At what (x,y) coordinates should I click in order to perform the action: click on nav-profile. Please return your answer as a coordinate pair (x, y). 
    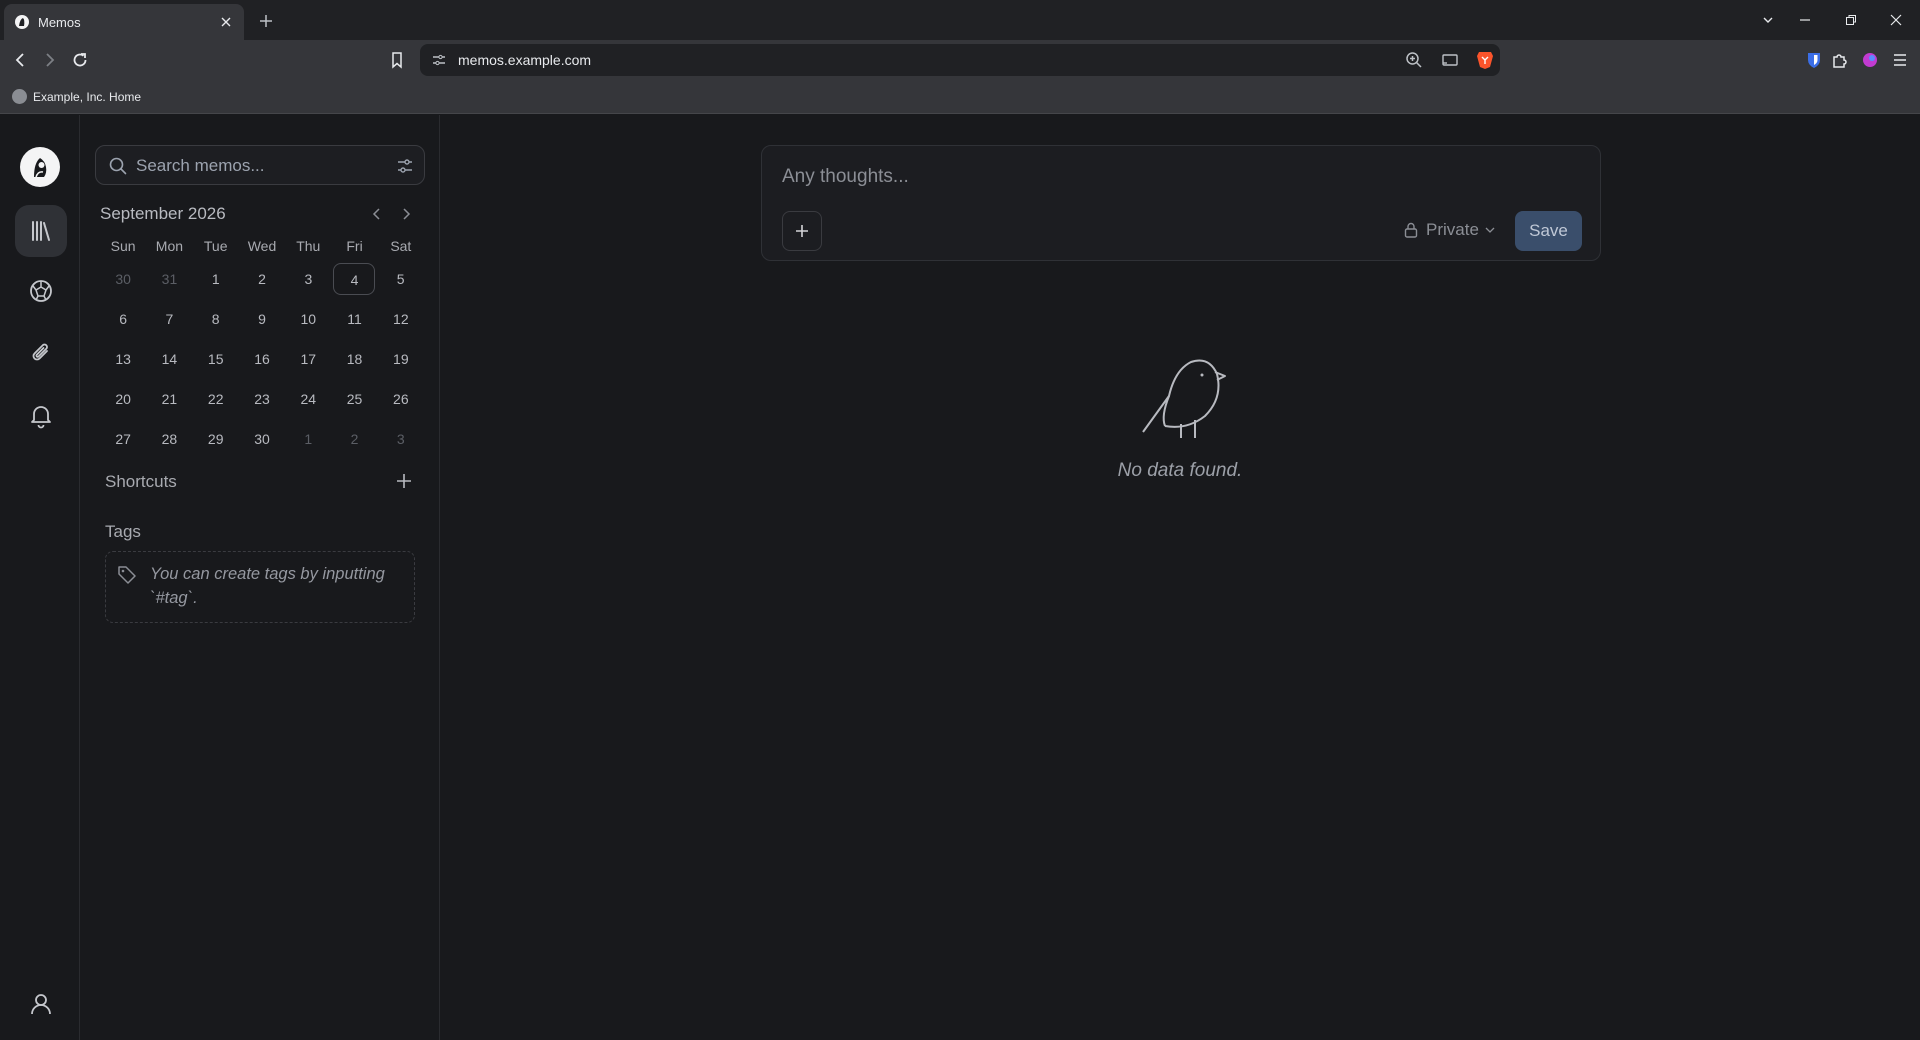
    Looking at the image, I should click on (41, 1004).